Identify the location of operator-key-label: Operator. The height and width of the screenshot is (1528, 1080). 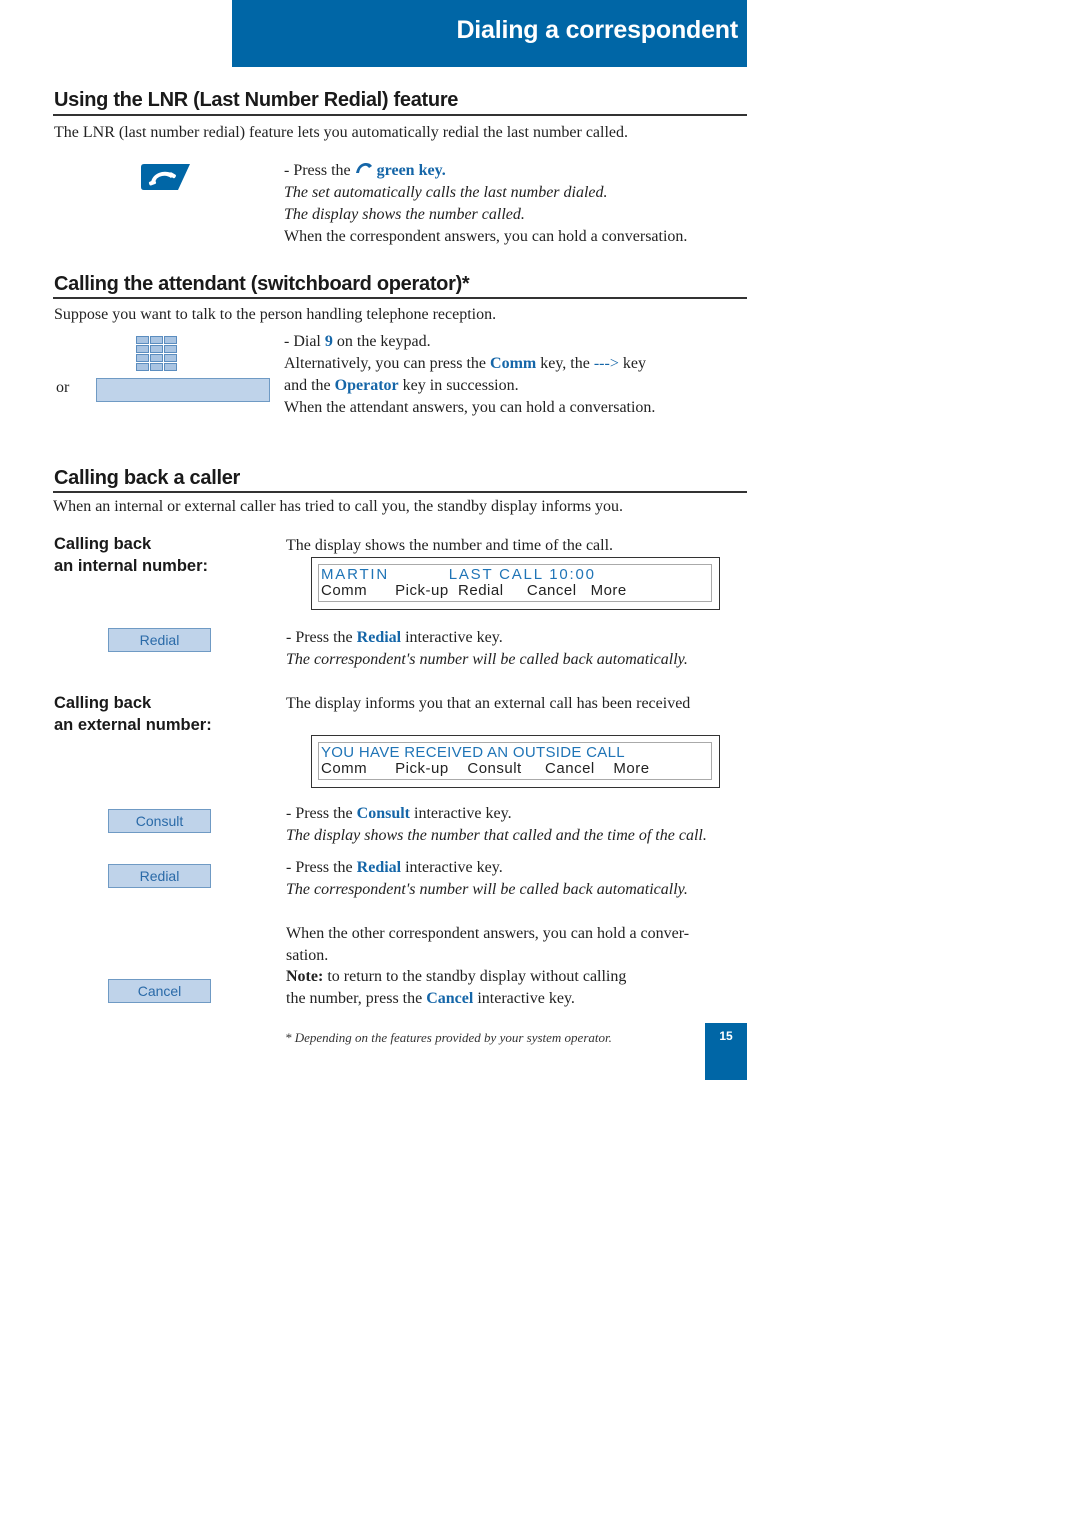
(366, 385).